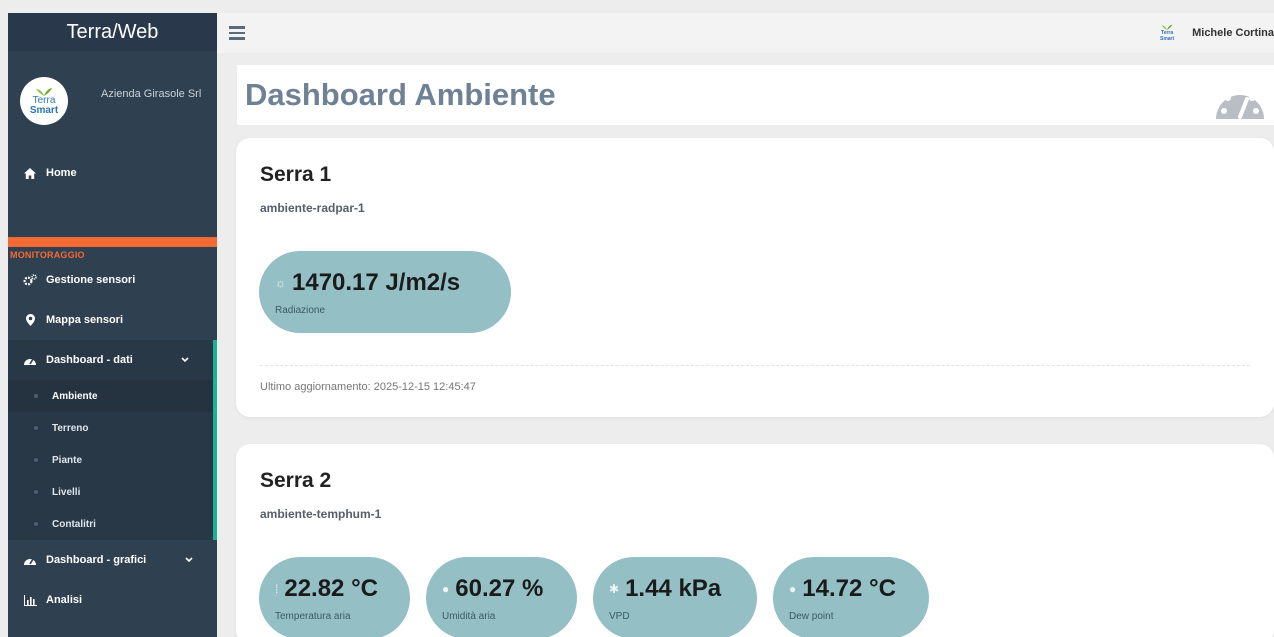 Image resolution: width=1274 pixels, height=637 pixels. What do you see at coordinates (151, 94) in the screenshot?
I see `company-name: Azienda Girasole Srl` at bounding box center [151, 94].